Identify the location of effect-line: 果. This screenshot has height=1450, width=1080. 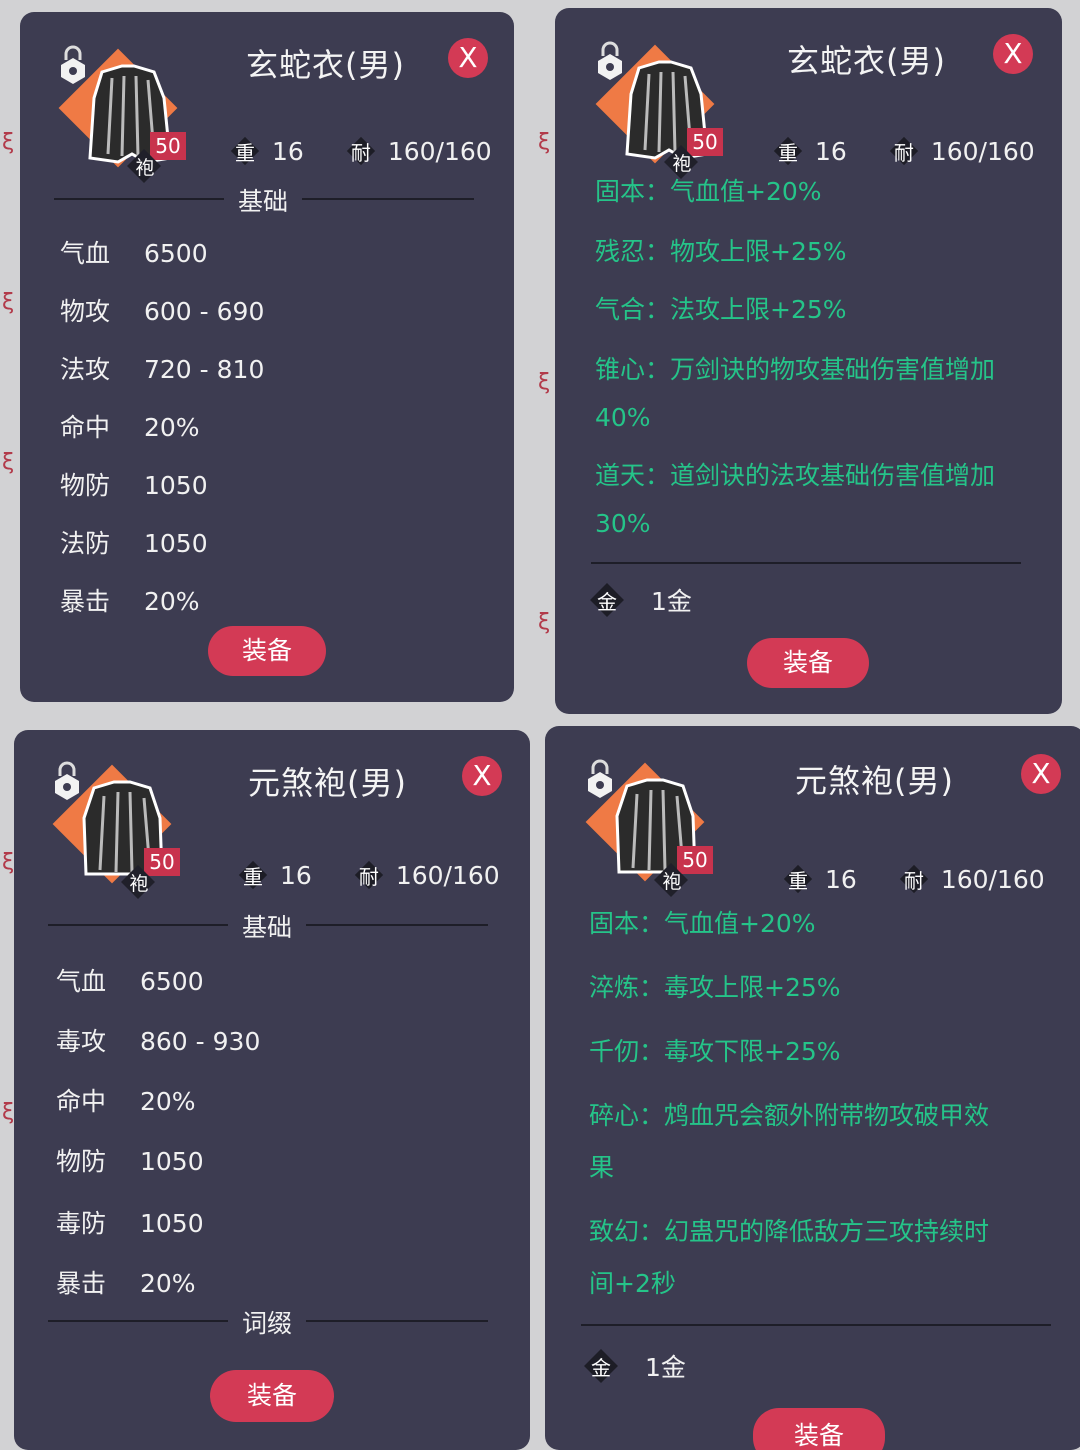
(602, 1167).